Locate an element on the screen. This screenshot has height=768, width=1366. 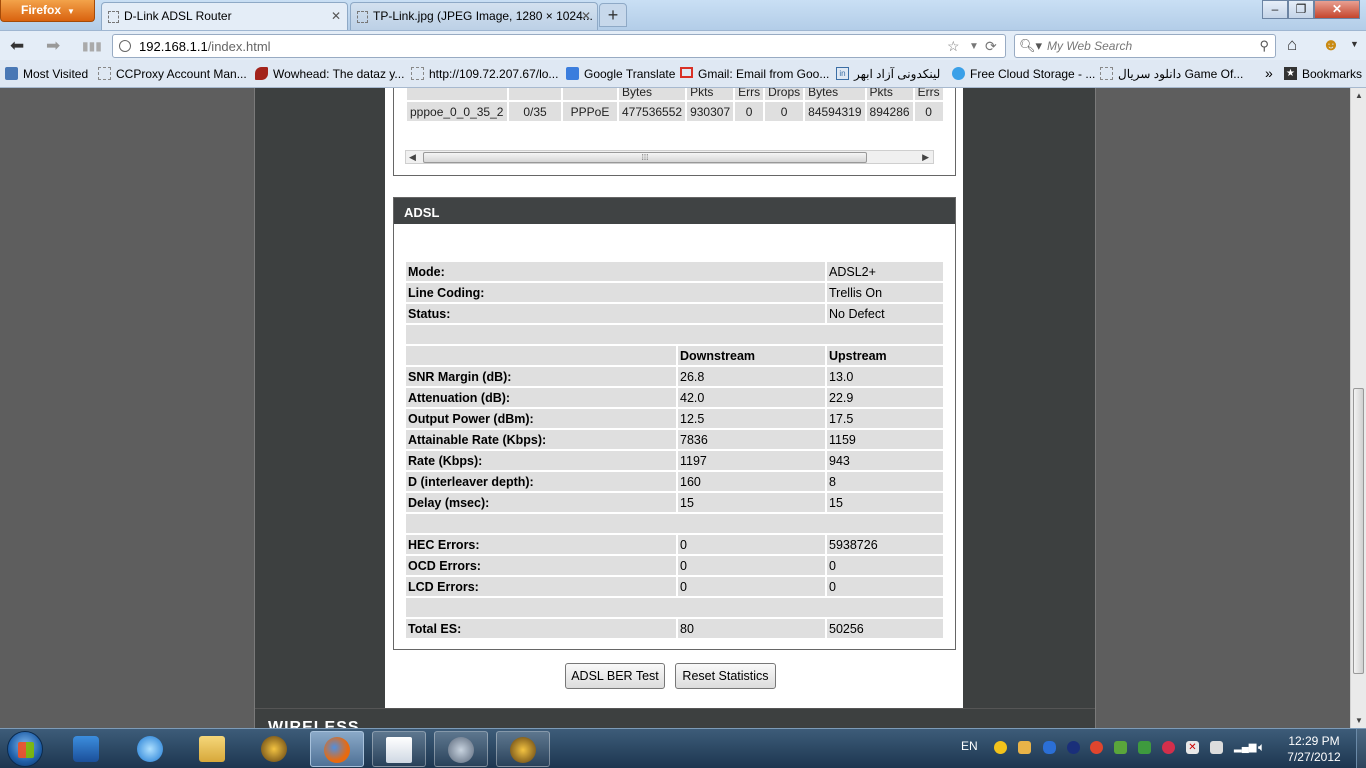
document-icon is located at coordinates (399, 750).